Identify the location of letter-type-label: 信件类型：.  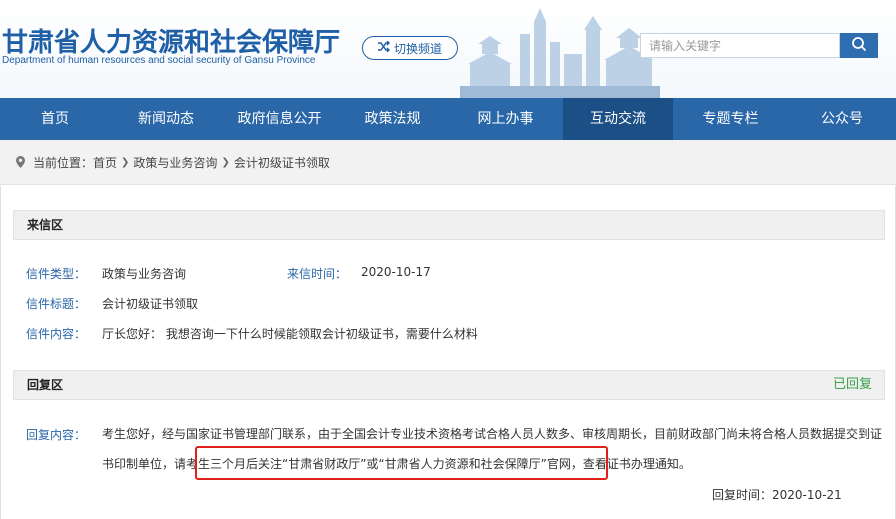
(56, 274).